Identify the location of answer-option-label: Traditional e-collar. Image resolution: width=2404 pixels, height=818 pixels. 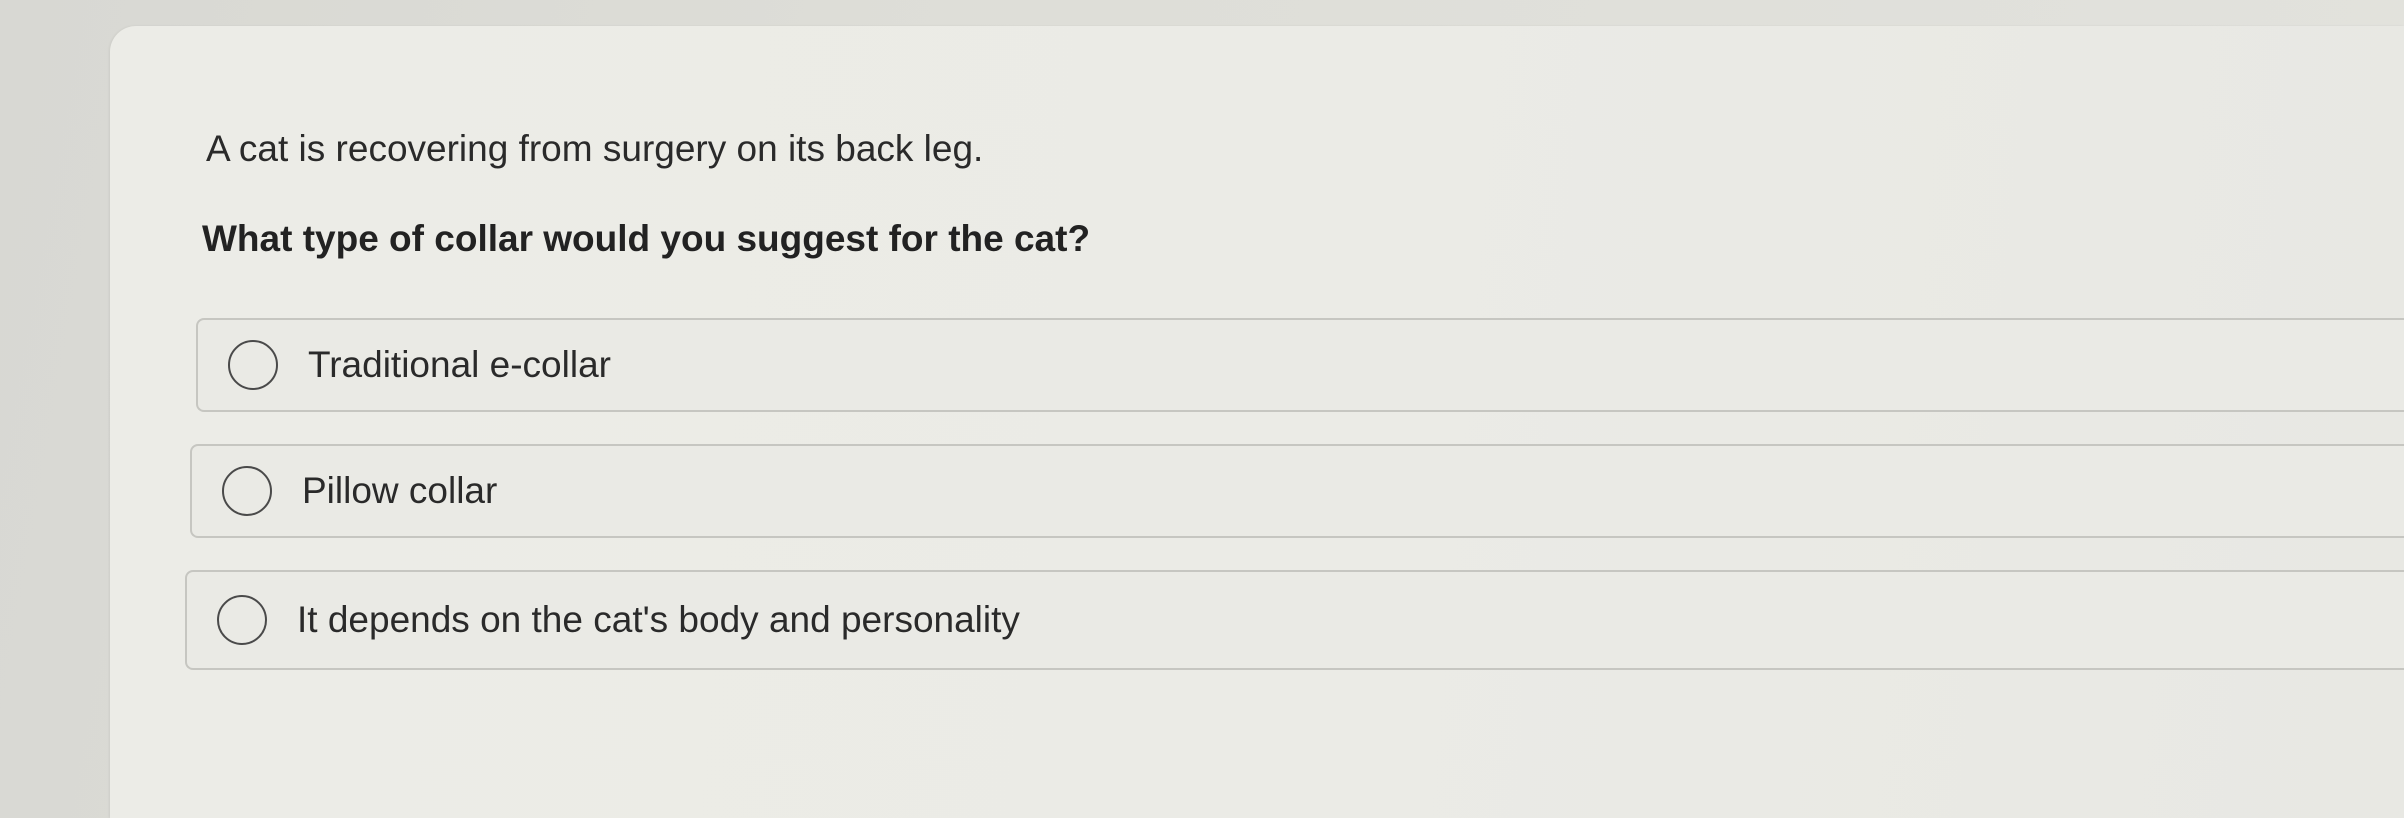
(459, 364).